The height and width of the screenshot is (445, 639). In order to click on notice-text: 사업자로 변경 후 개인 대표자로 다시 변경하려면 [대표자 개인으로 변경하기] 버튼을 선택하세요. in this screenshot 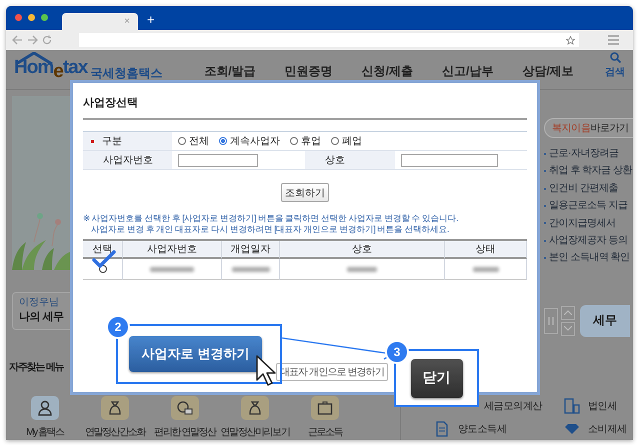, I will do `click(270, 229)`.